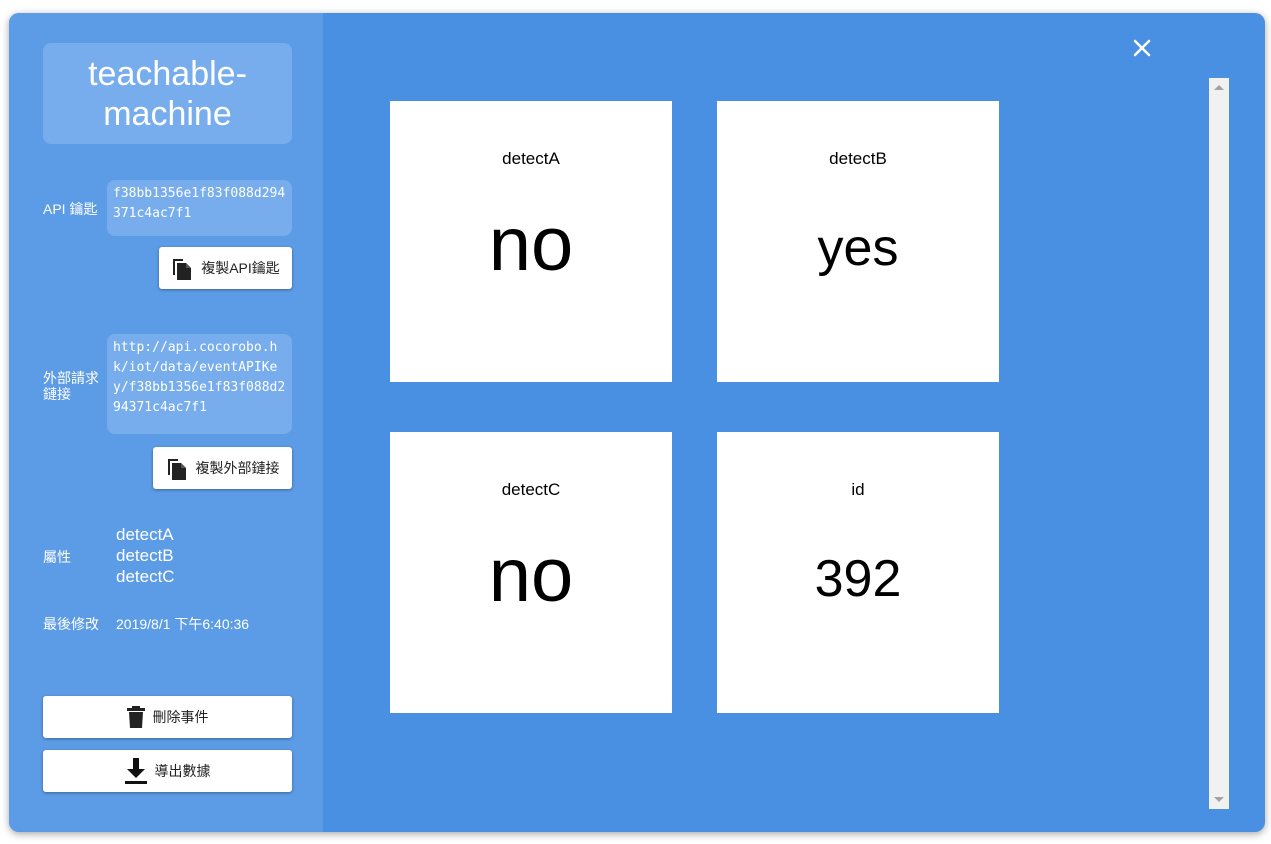 The height and width of the screenshot is (844, 1271). Describe the element at coordinates (135, 771) in the screenshot. I see `download-icon` at that location.